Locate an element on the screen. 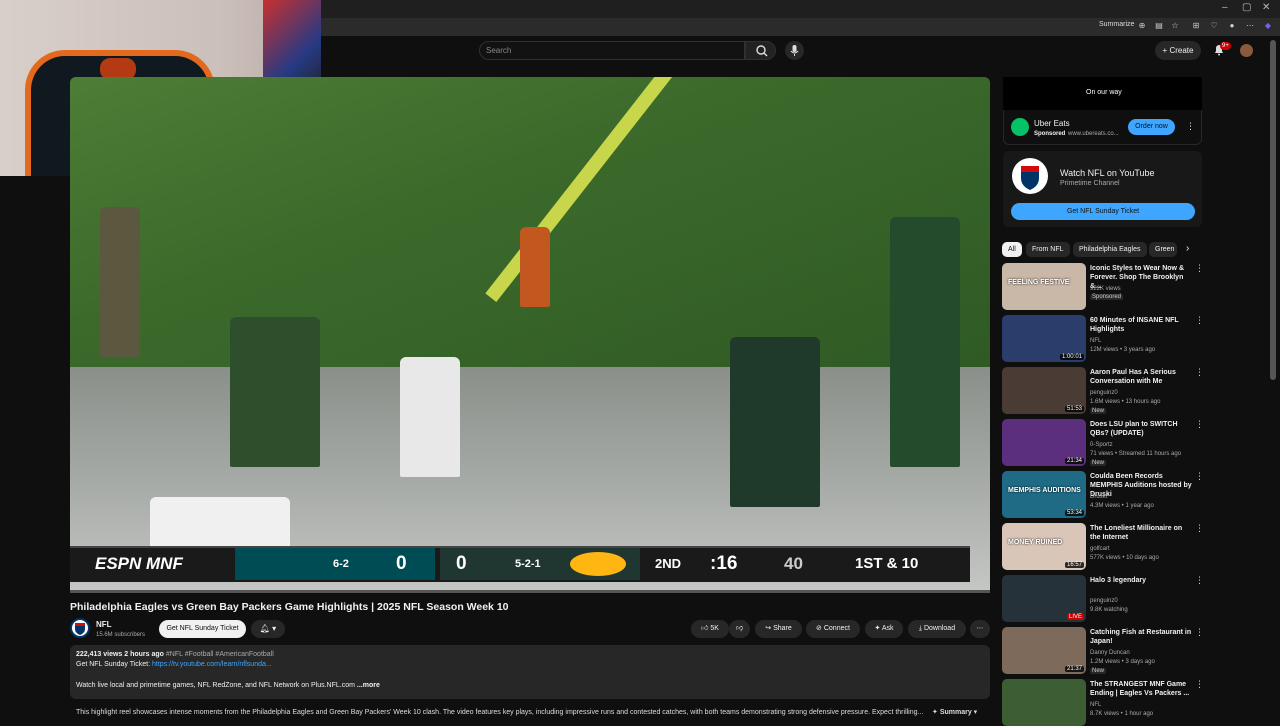  search-icon is located at coordinates (762, 51).